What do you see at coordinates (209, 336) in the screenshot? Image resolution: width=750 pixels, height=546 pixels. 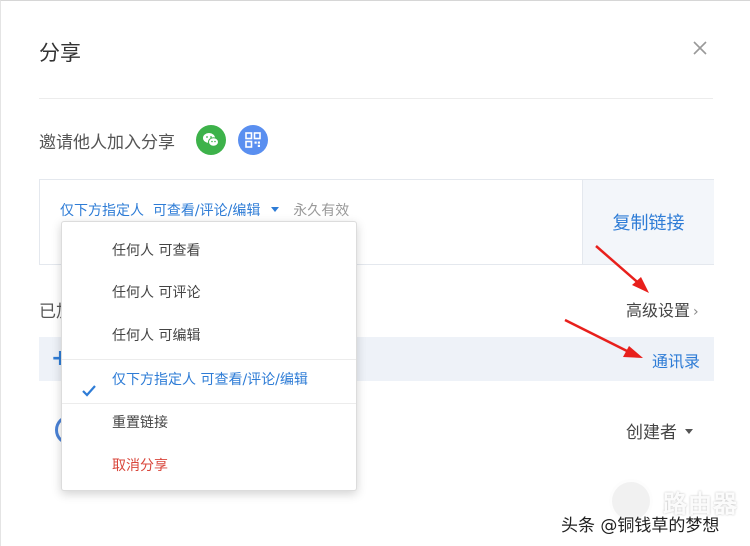 I see `dropdown-item: 任何人 可编辑` at bounding box center [209, 336].